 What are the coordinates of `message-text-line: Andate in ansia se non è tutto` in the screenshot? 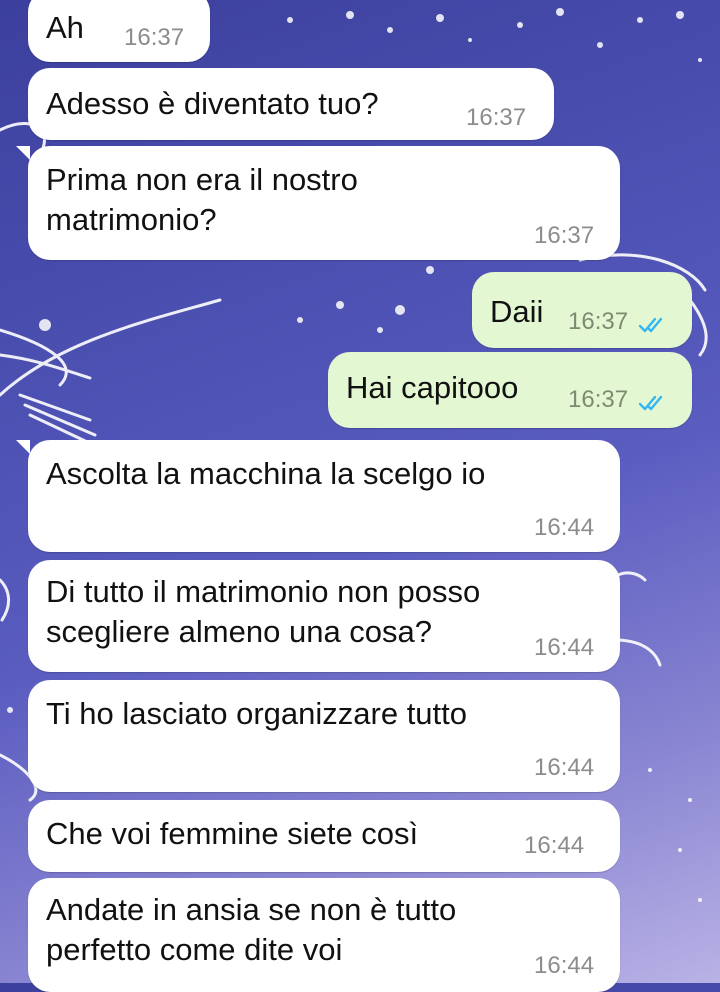 It's located at (251, 909).